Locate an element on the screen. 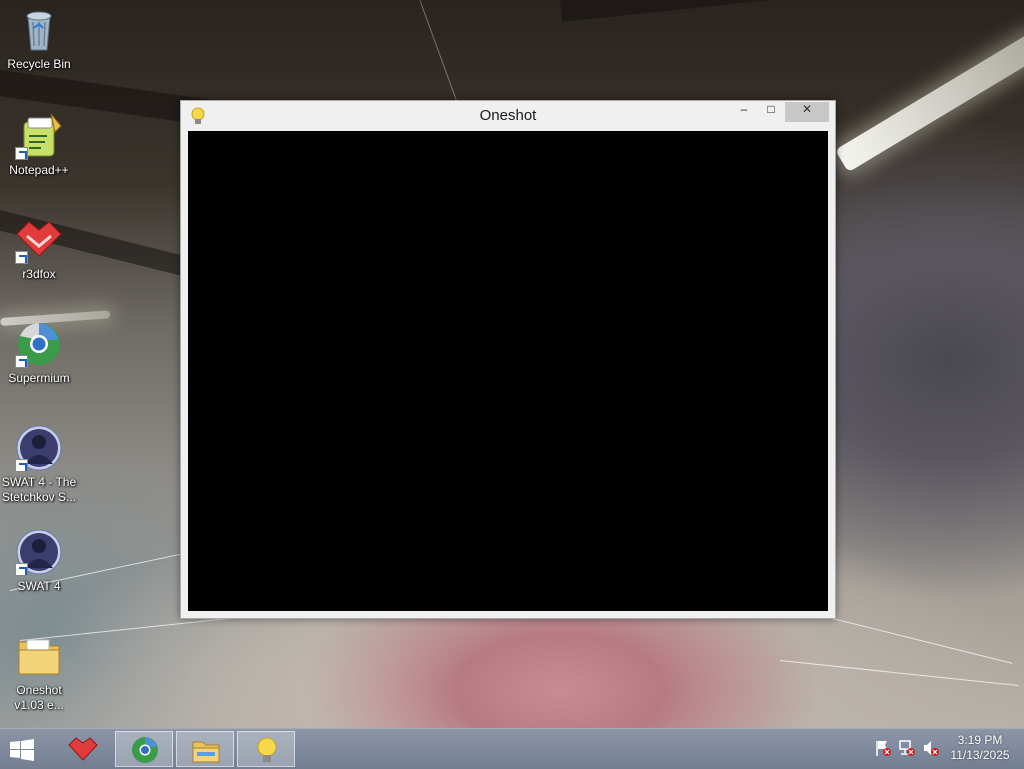  windows-logo-icon is located at coordinates (22, 750).